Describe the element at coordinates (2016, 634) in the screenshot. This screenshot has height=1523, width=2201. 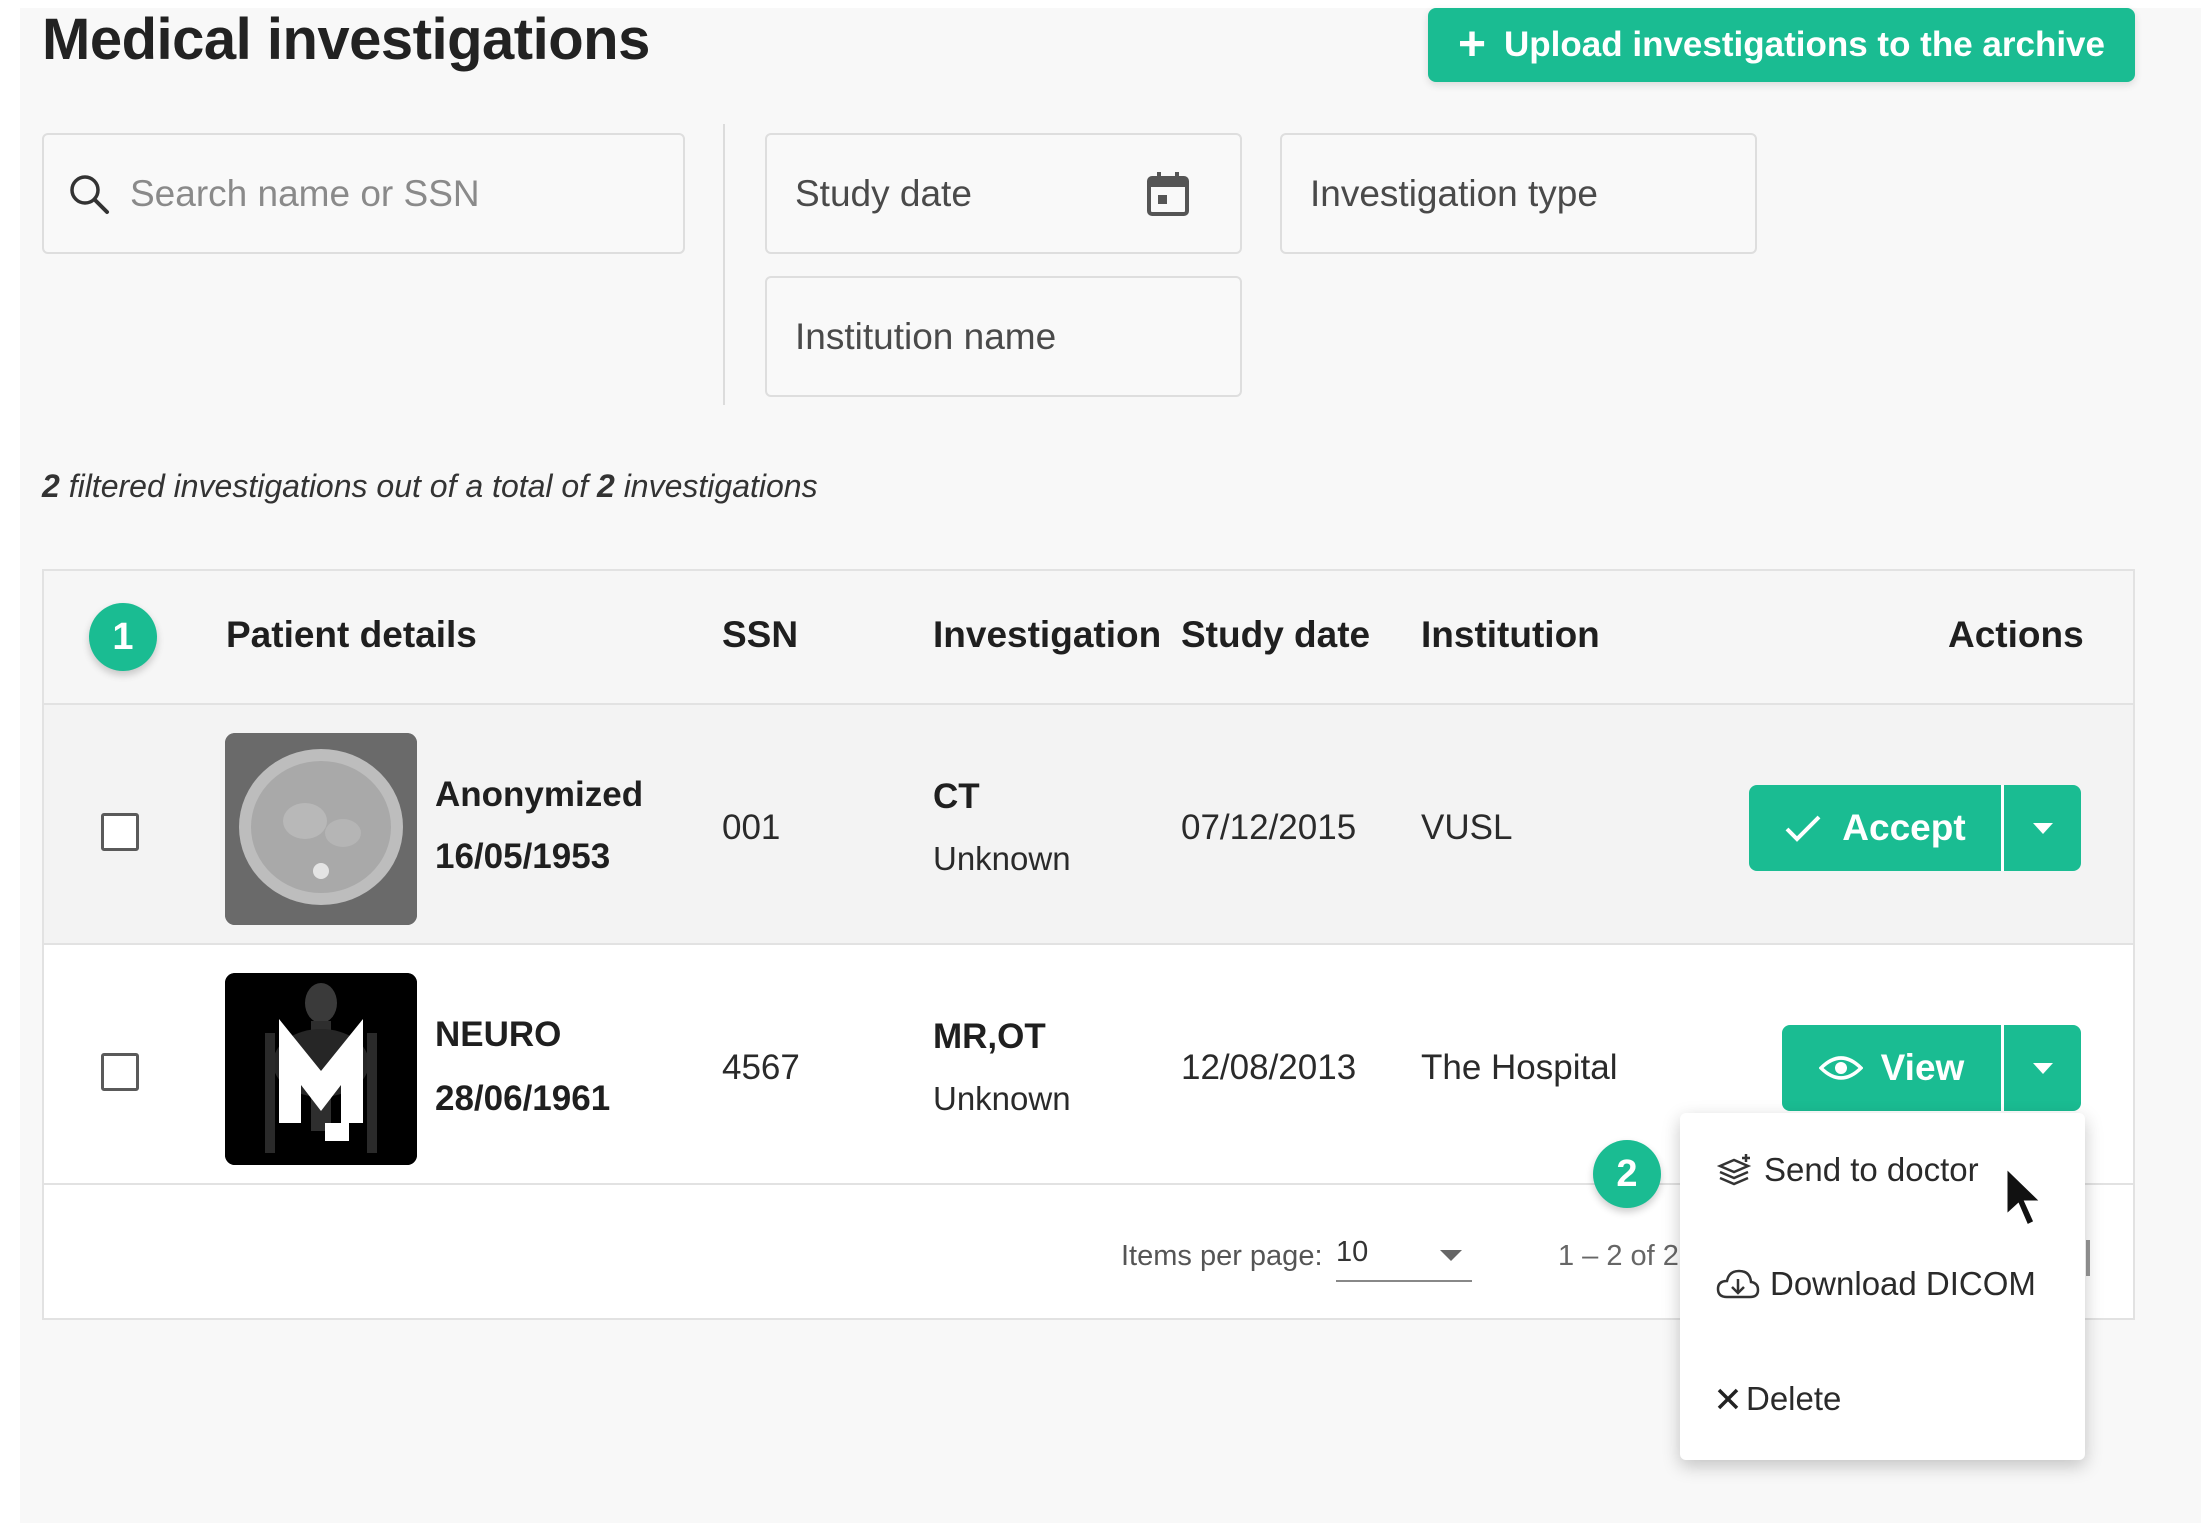
I see `column-header-actions: Actions` at that location.